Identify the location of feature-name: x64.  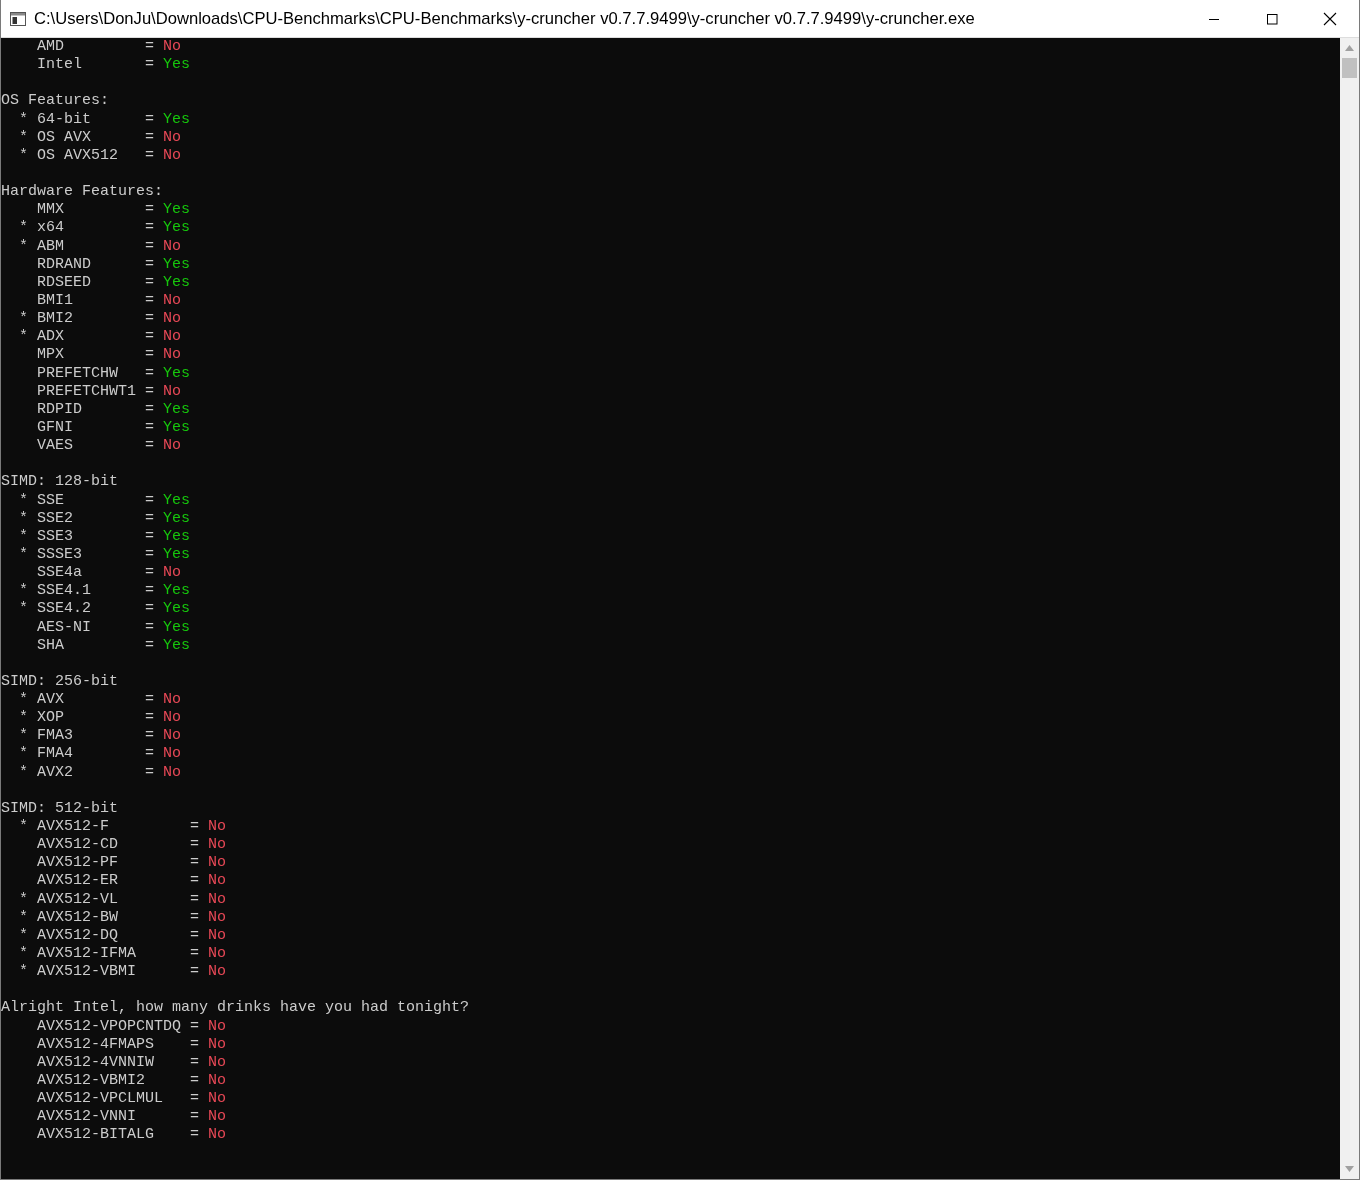
(50, 228).